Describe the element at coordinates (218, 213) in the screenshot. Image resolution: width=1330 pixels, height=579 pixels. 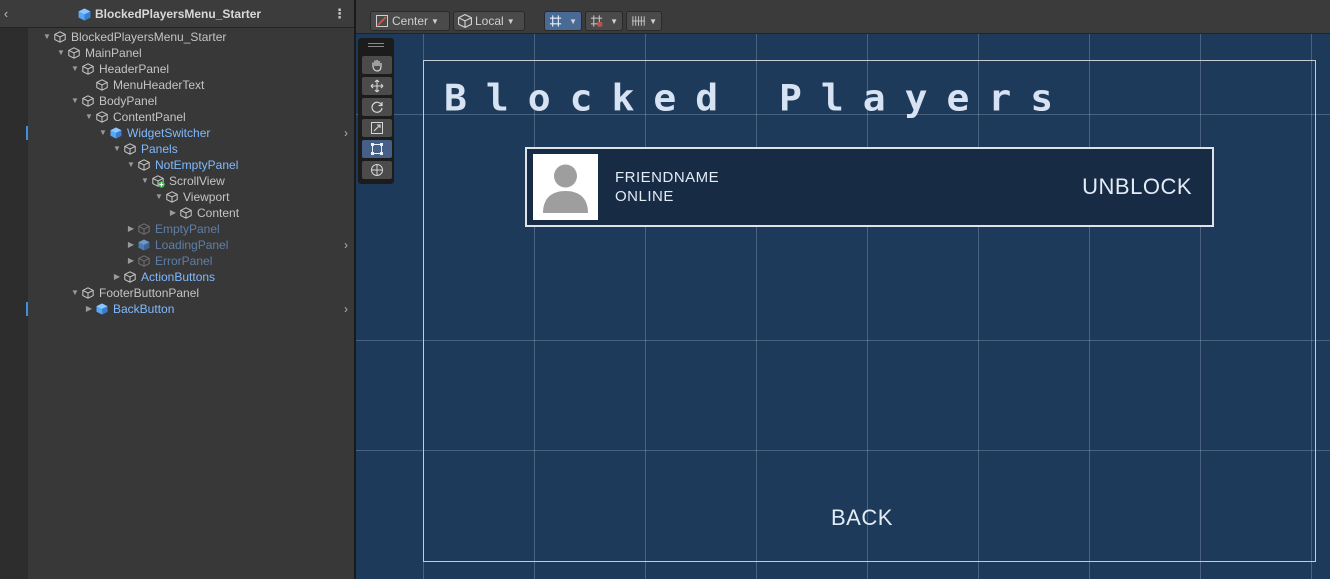
I see `hierarchy-item-label: Content` at that location.